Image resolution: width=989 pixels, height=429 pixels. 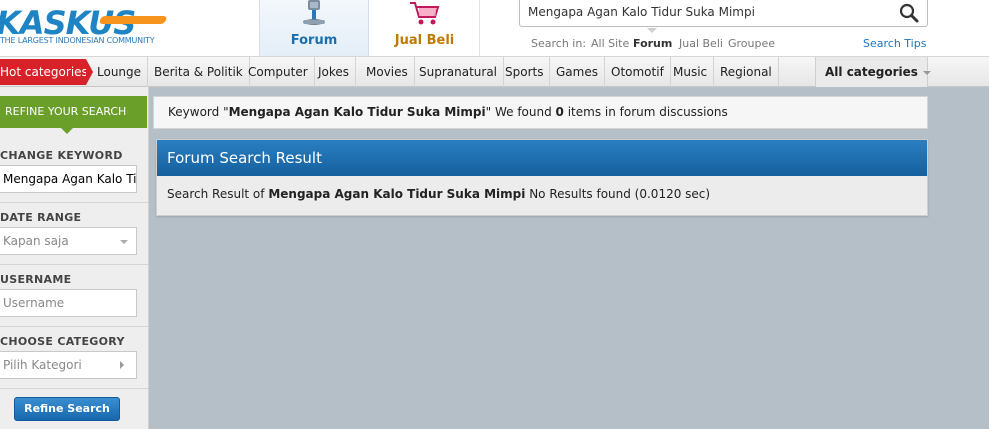 I want to click on category-movies: Movies, so click(x=387, y=72).